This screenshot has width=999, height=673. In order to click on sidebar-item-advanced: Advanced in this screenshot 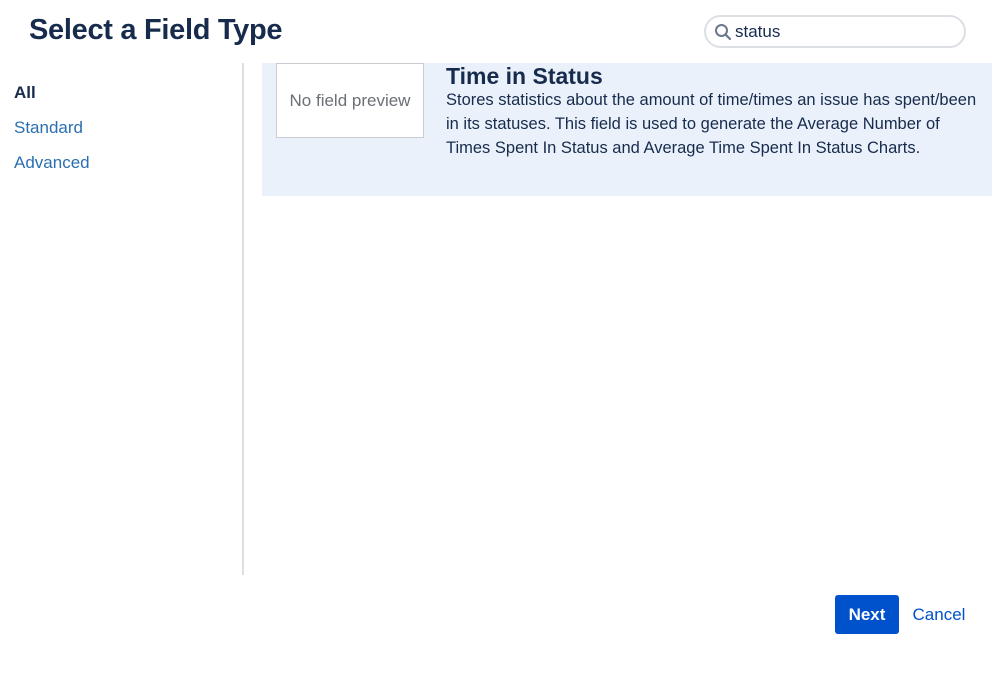, I will do `click(52, 163)`.